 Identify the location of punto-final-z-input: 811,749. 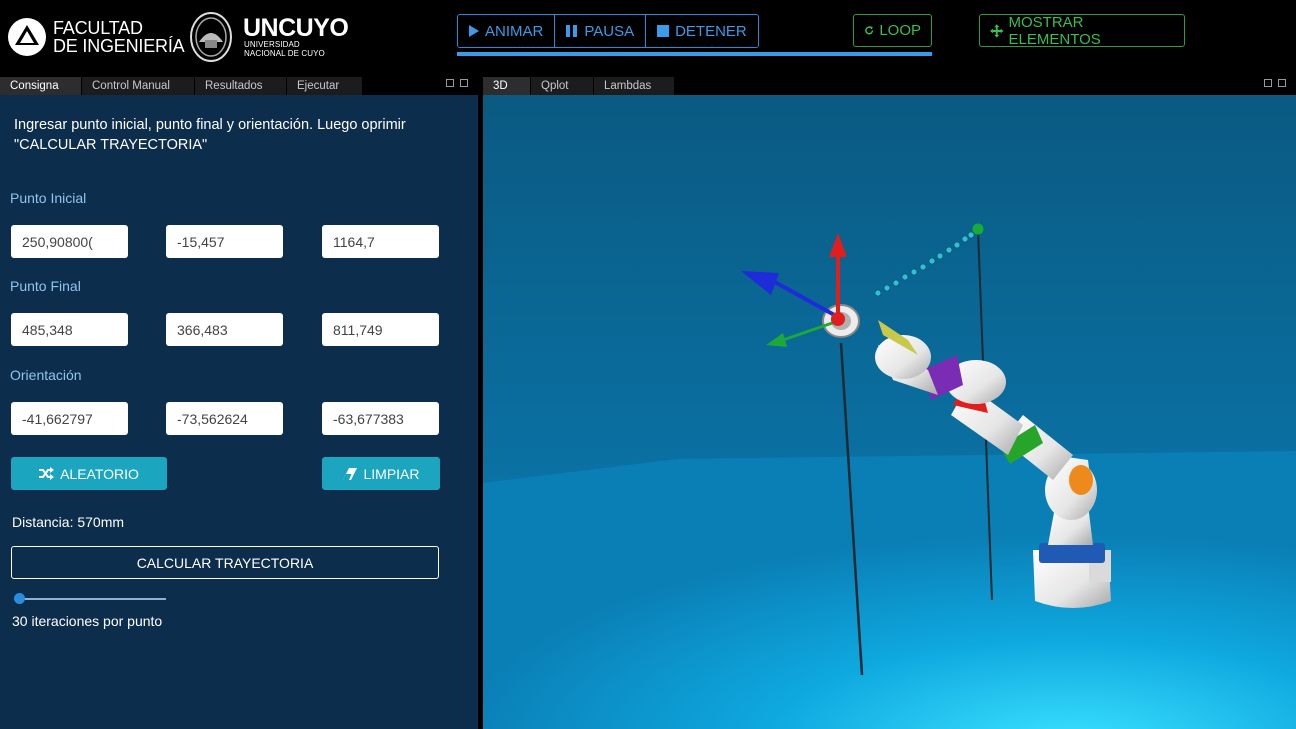
(380, 329).